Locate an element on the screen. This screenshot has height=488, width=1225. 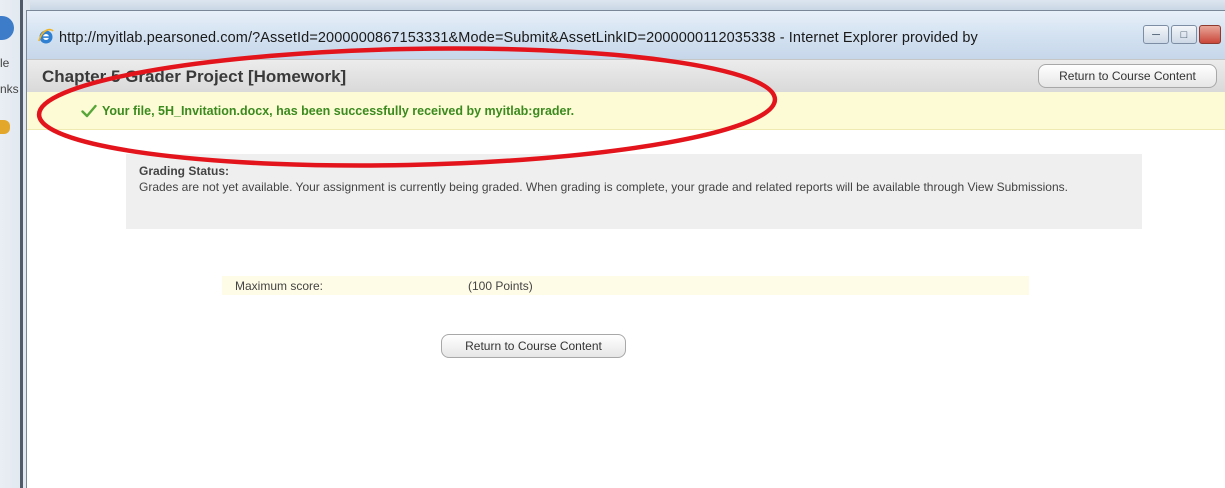
background-ie-icon is located at coordinates (7, 28).